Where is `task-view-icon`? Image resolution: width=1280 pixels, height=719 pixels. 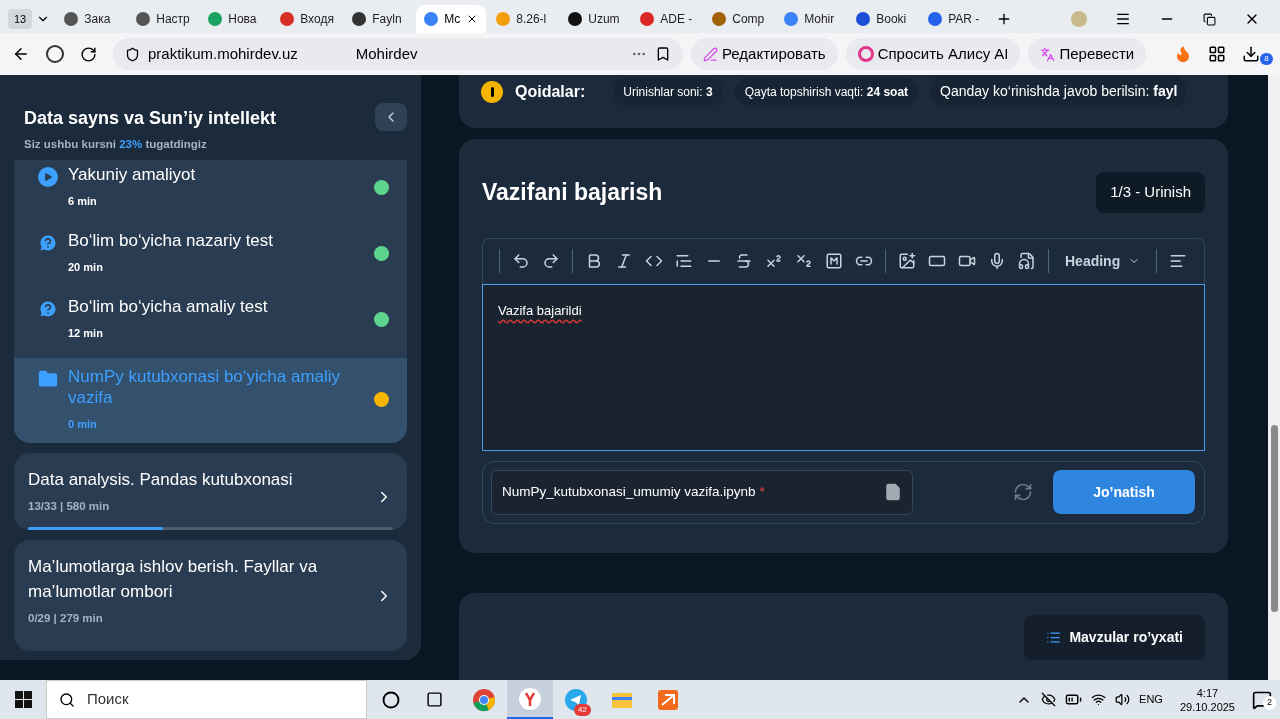 task-view-icon is located at coordinates (434, 699).